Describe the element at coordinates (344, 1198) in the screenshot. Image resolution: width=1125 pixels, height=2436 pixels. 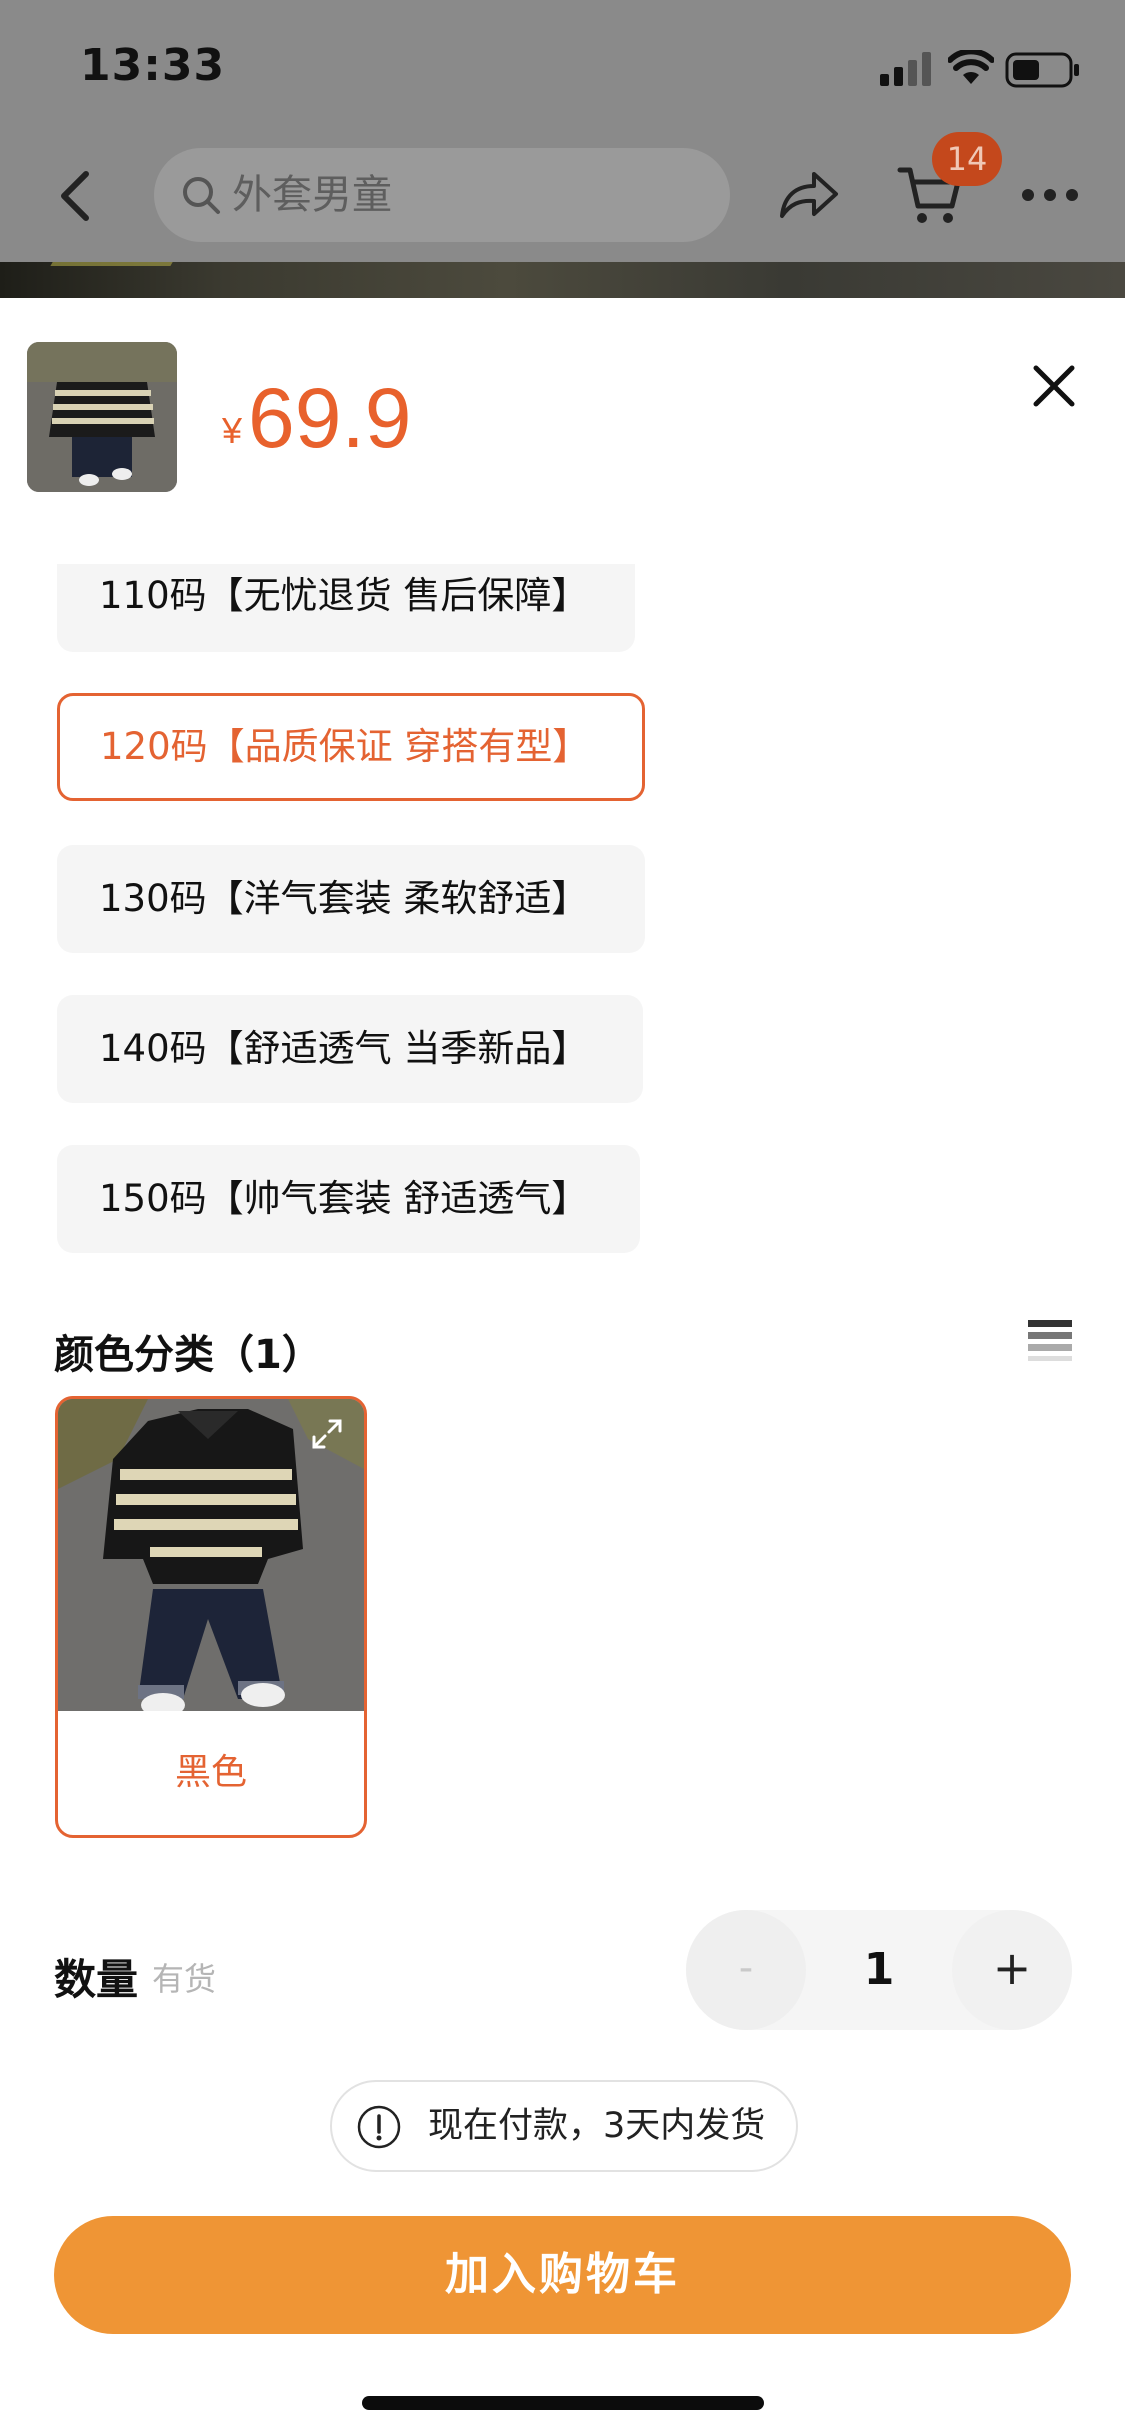
I see `size-option-label: 150码【帅气套装 舒适透气】` at that location.